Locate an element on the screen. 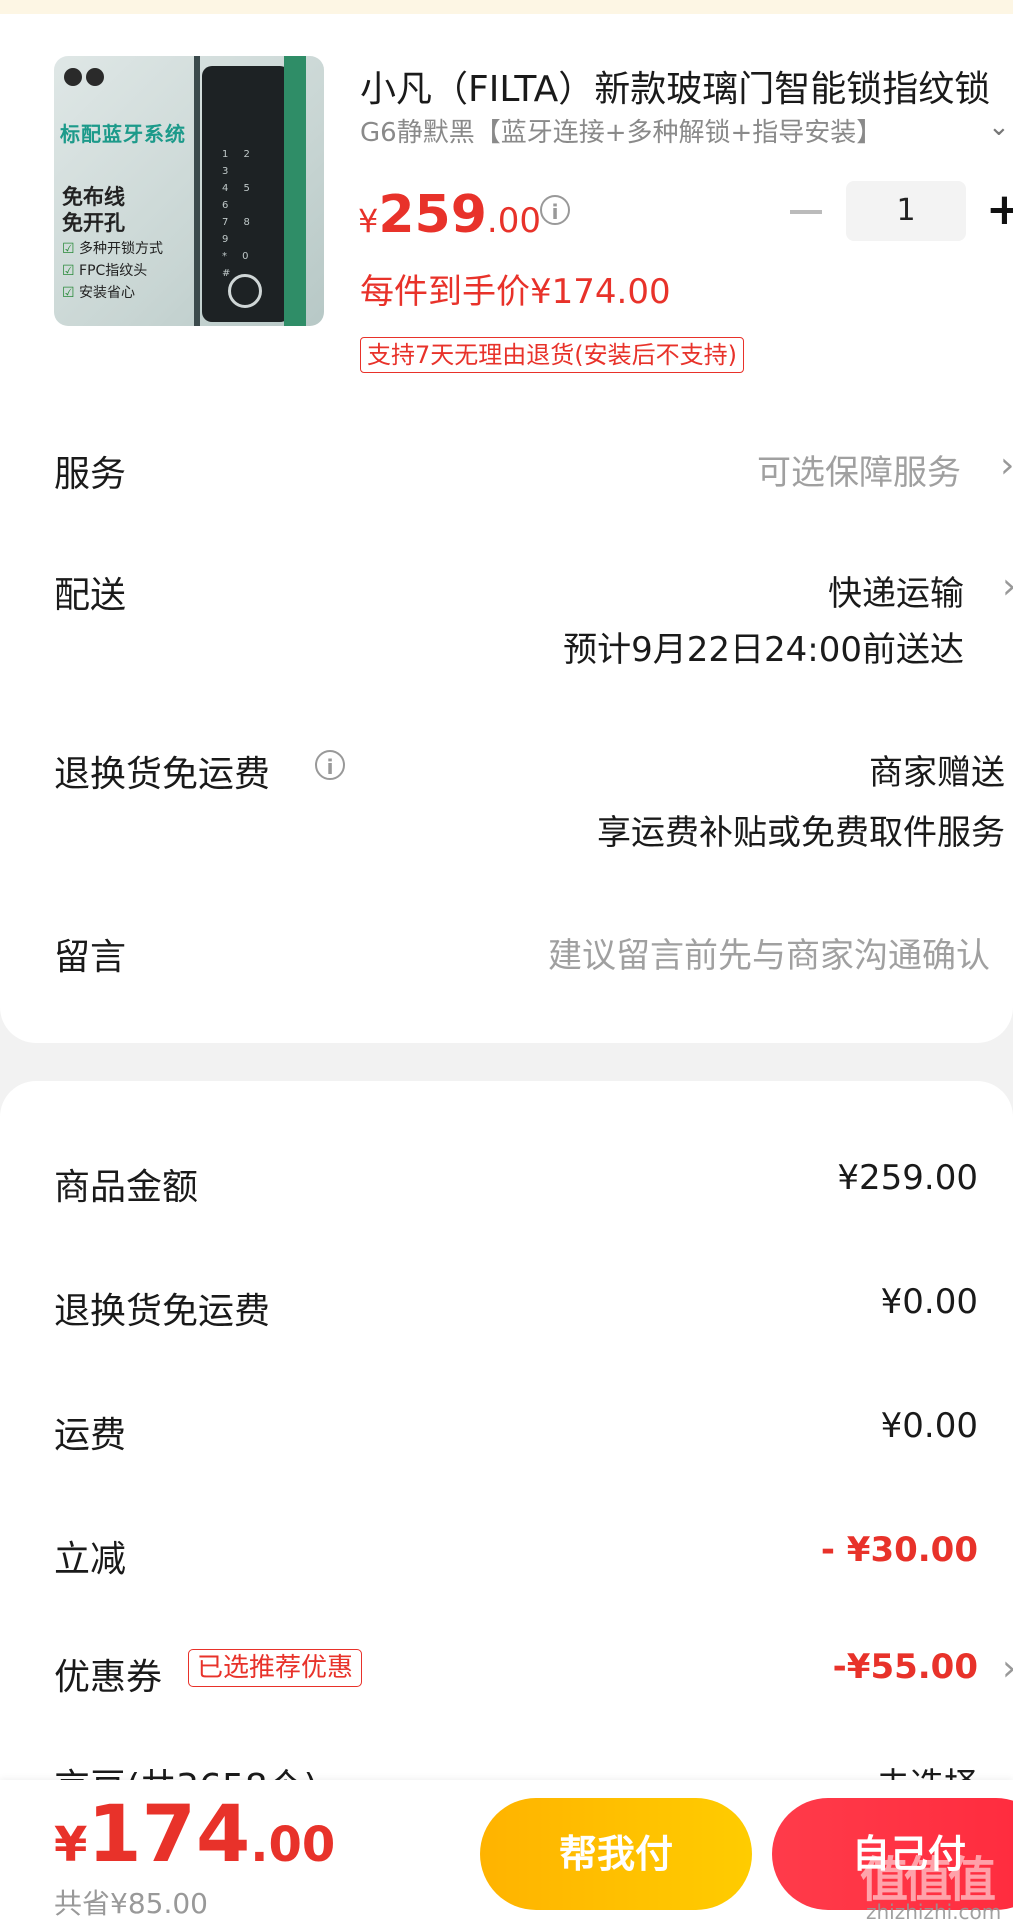  coupon-label: 优惠券 is located at coordinates (108, 1677).